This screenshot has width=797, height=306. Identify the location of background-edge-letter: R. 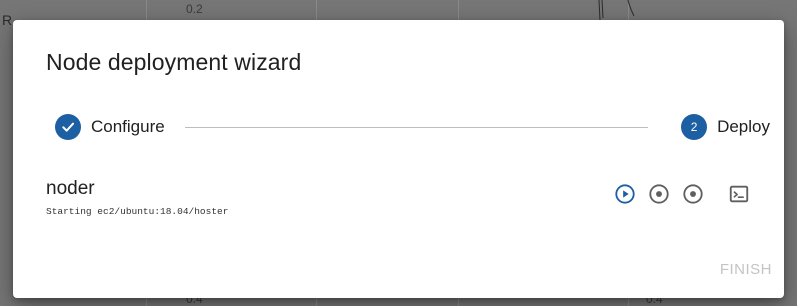
(7, 20).